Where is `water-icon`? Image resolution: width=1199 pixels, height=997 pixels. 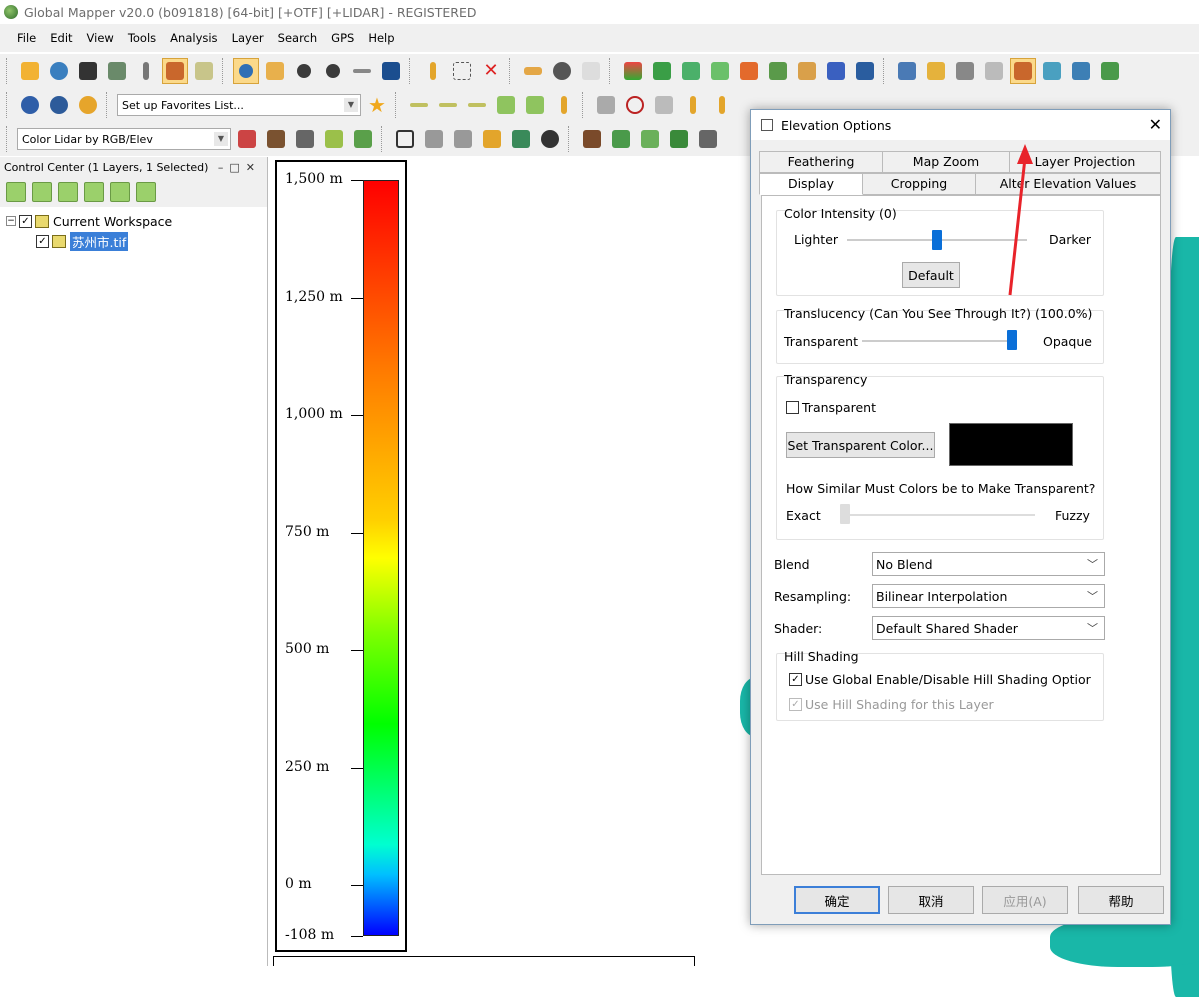
water-icon is located at coordinates (1052, 71).